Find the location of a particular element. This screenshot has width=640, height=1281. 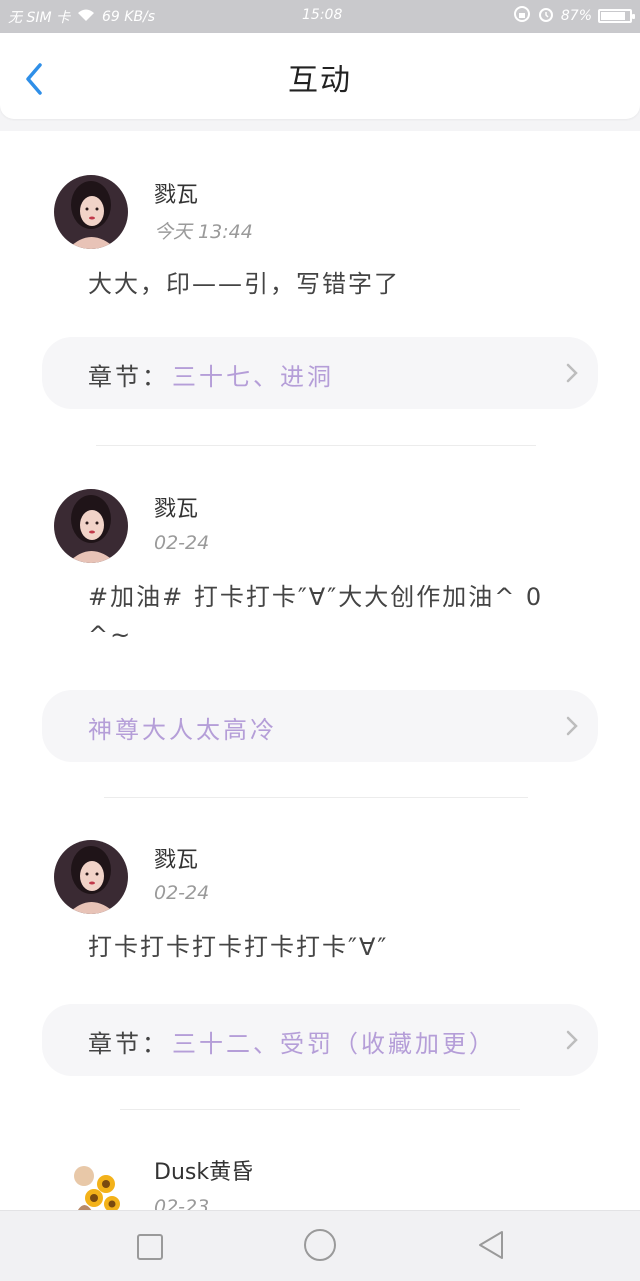

battery-level is located at coordinates (613, 16).